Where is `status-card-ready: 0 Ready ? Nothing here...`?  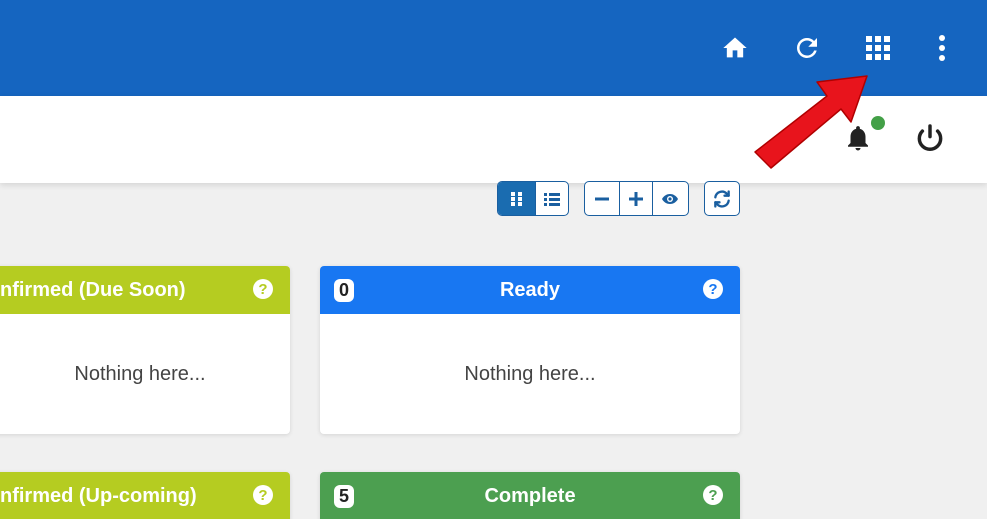 status-card-ready: 0 Ready ? Nothing here... is located at coordinates (530, 350).